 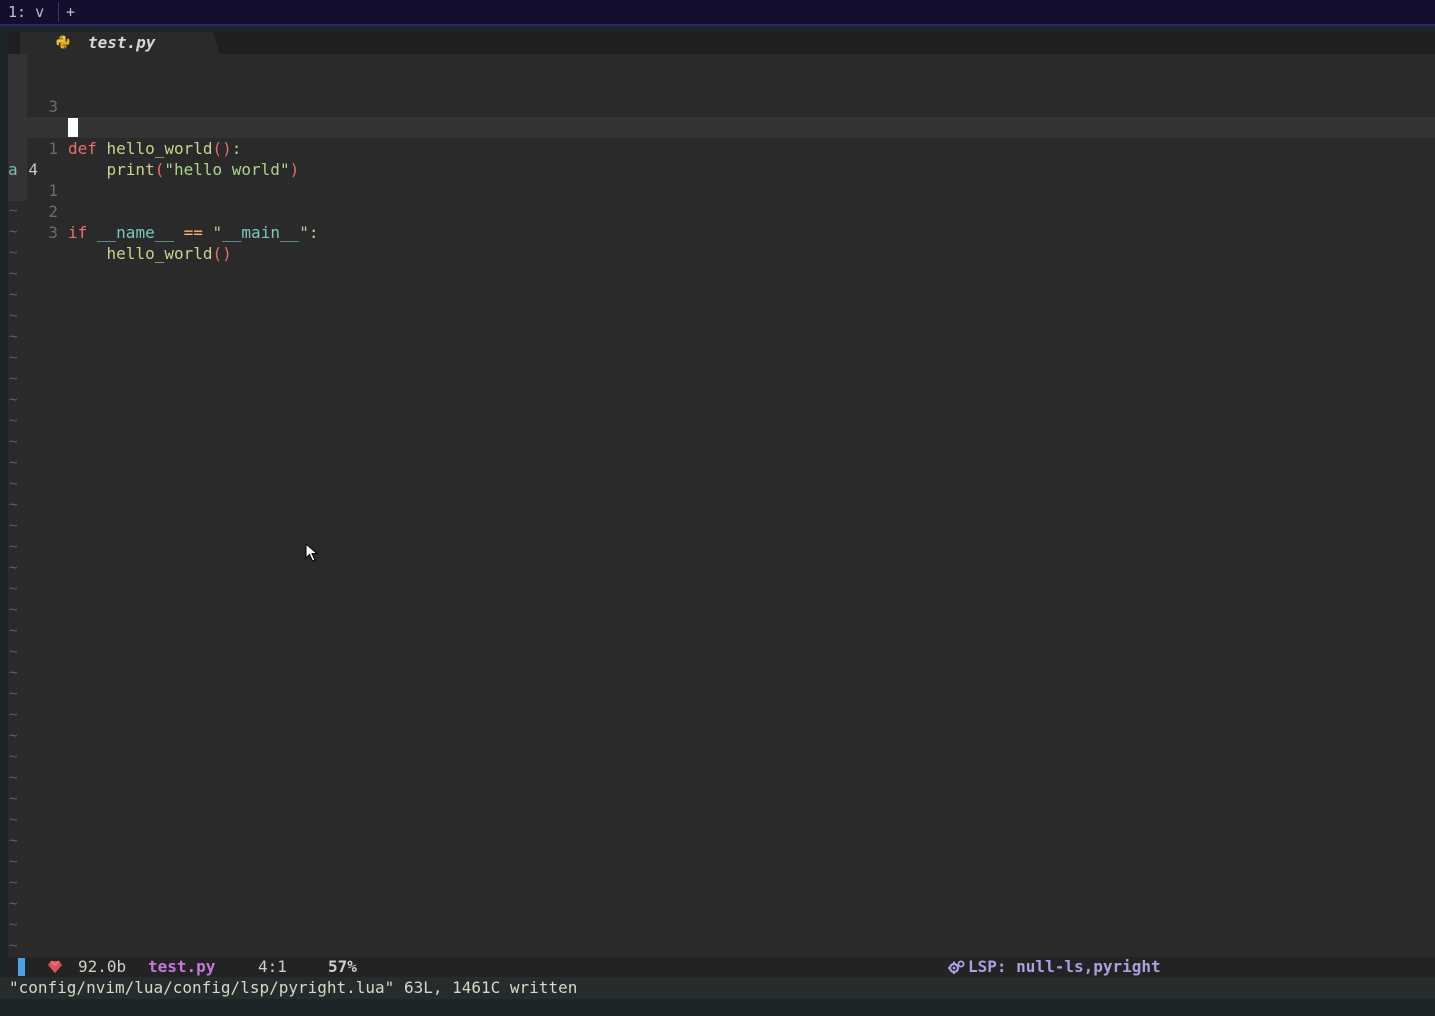 I want to click on tmux-status-bar: 1: v +, so click(x=717, y=13).